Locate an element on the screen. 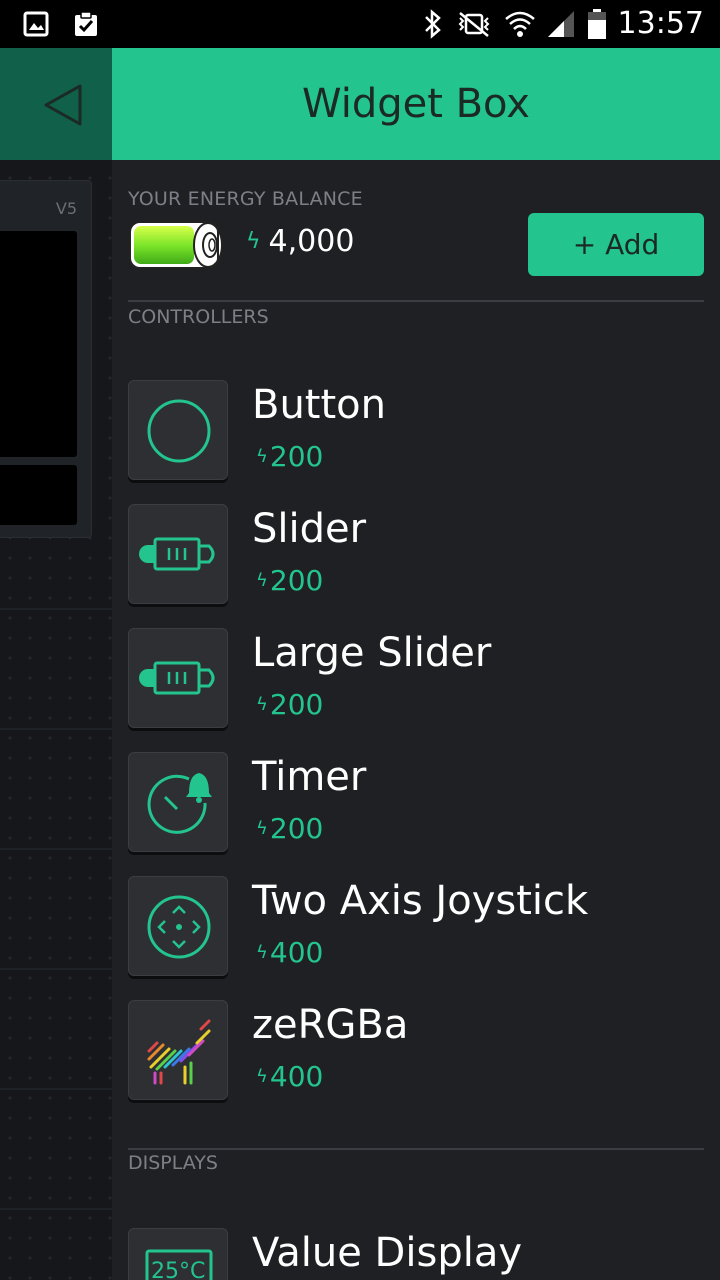 The width and height of the screenshot is (720, 1280). panel-header: Widget Box is located at coordinates (416, 104).